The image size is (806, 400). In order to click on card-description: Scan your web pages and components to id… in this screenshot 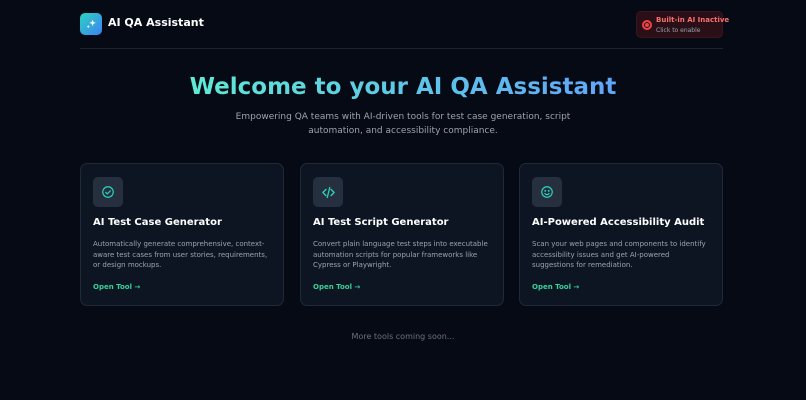, I will do `click(619, 254)`.